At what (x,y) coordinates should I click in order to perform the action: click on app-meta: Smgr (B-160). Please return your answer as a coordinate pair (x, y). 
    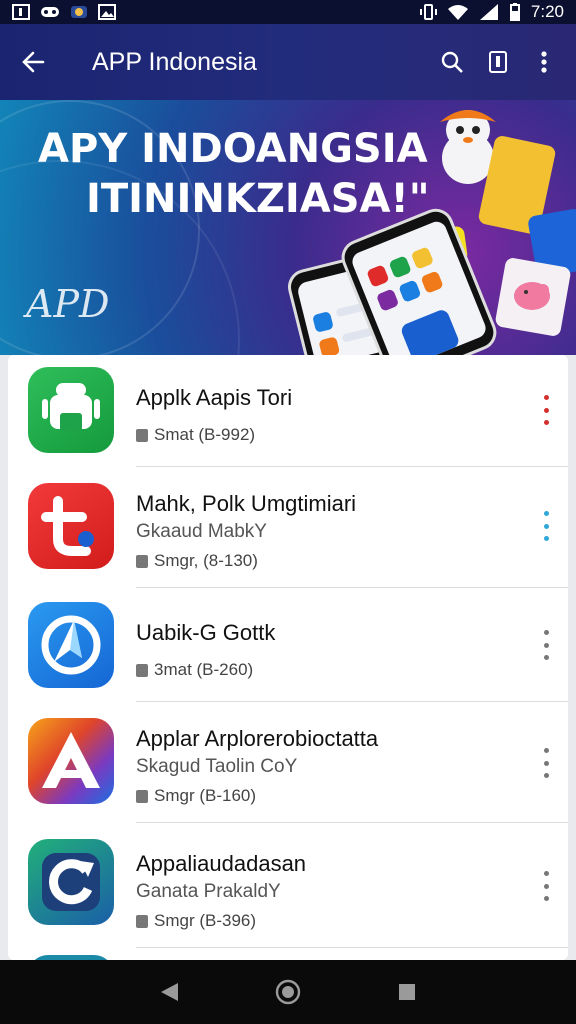
    Looking at the image, I should click on (196, 796).